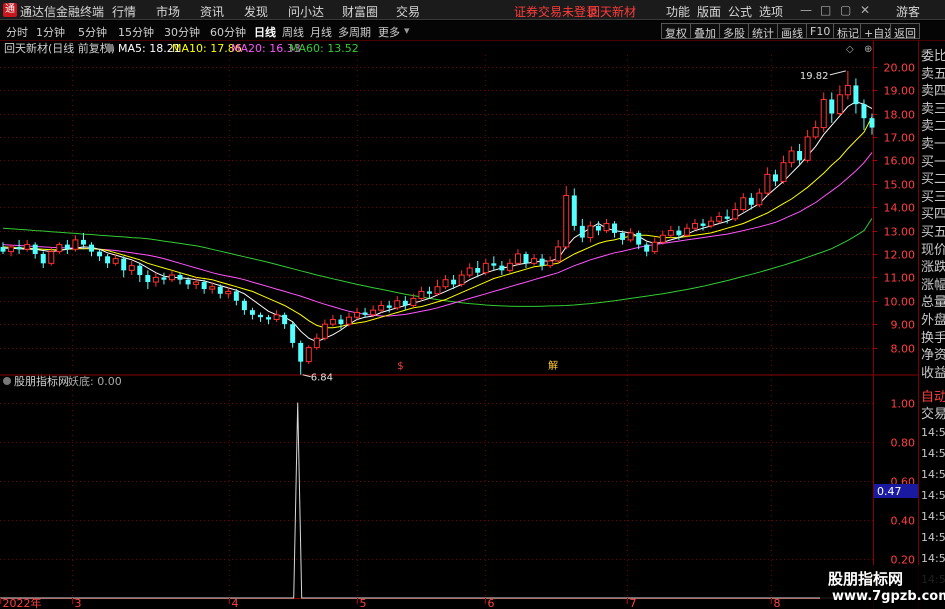 The height and width of the screenshot is (609, 945). What do you see at coordinates (256, 11) in the screenshot?
I see `menu-discover: 发现` at bounding box center [256, 11].